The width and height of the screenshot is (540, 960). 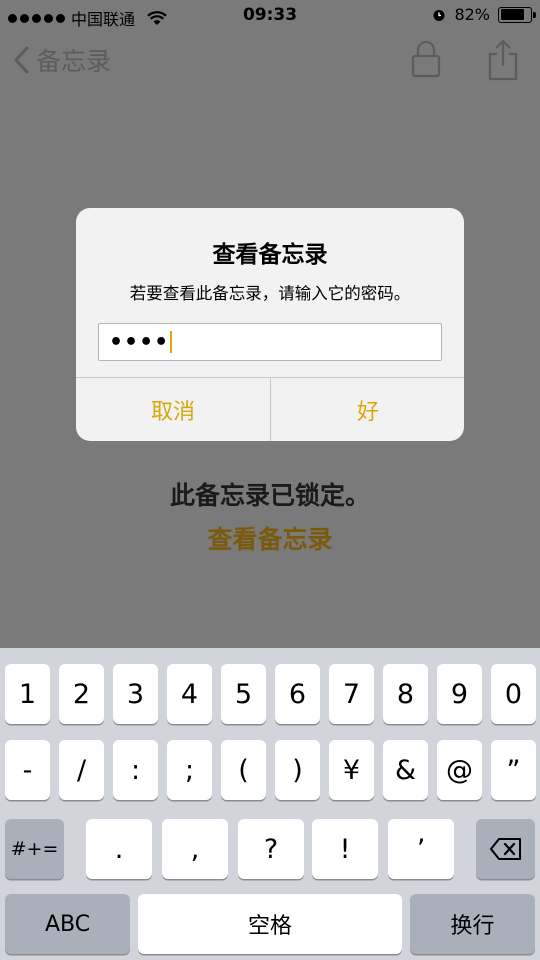 I want to click on alert-message: 若要查看此备忘录，请输入它的密码。, so click(x=270, y=293).